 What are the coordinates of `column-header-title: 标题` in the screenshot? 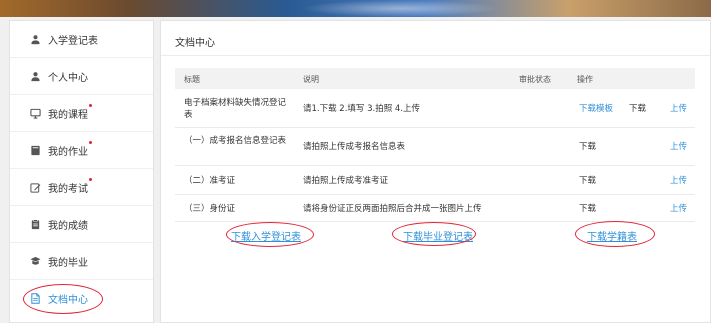 It's located at (192, 79).